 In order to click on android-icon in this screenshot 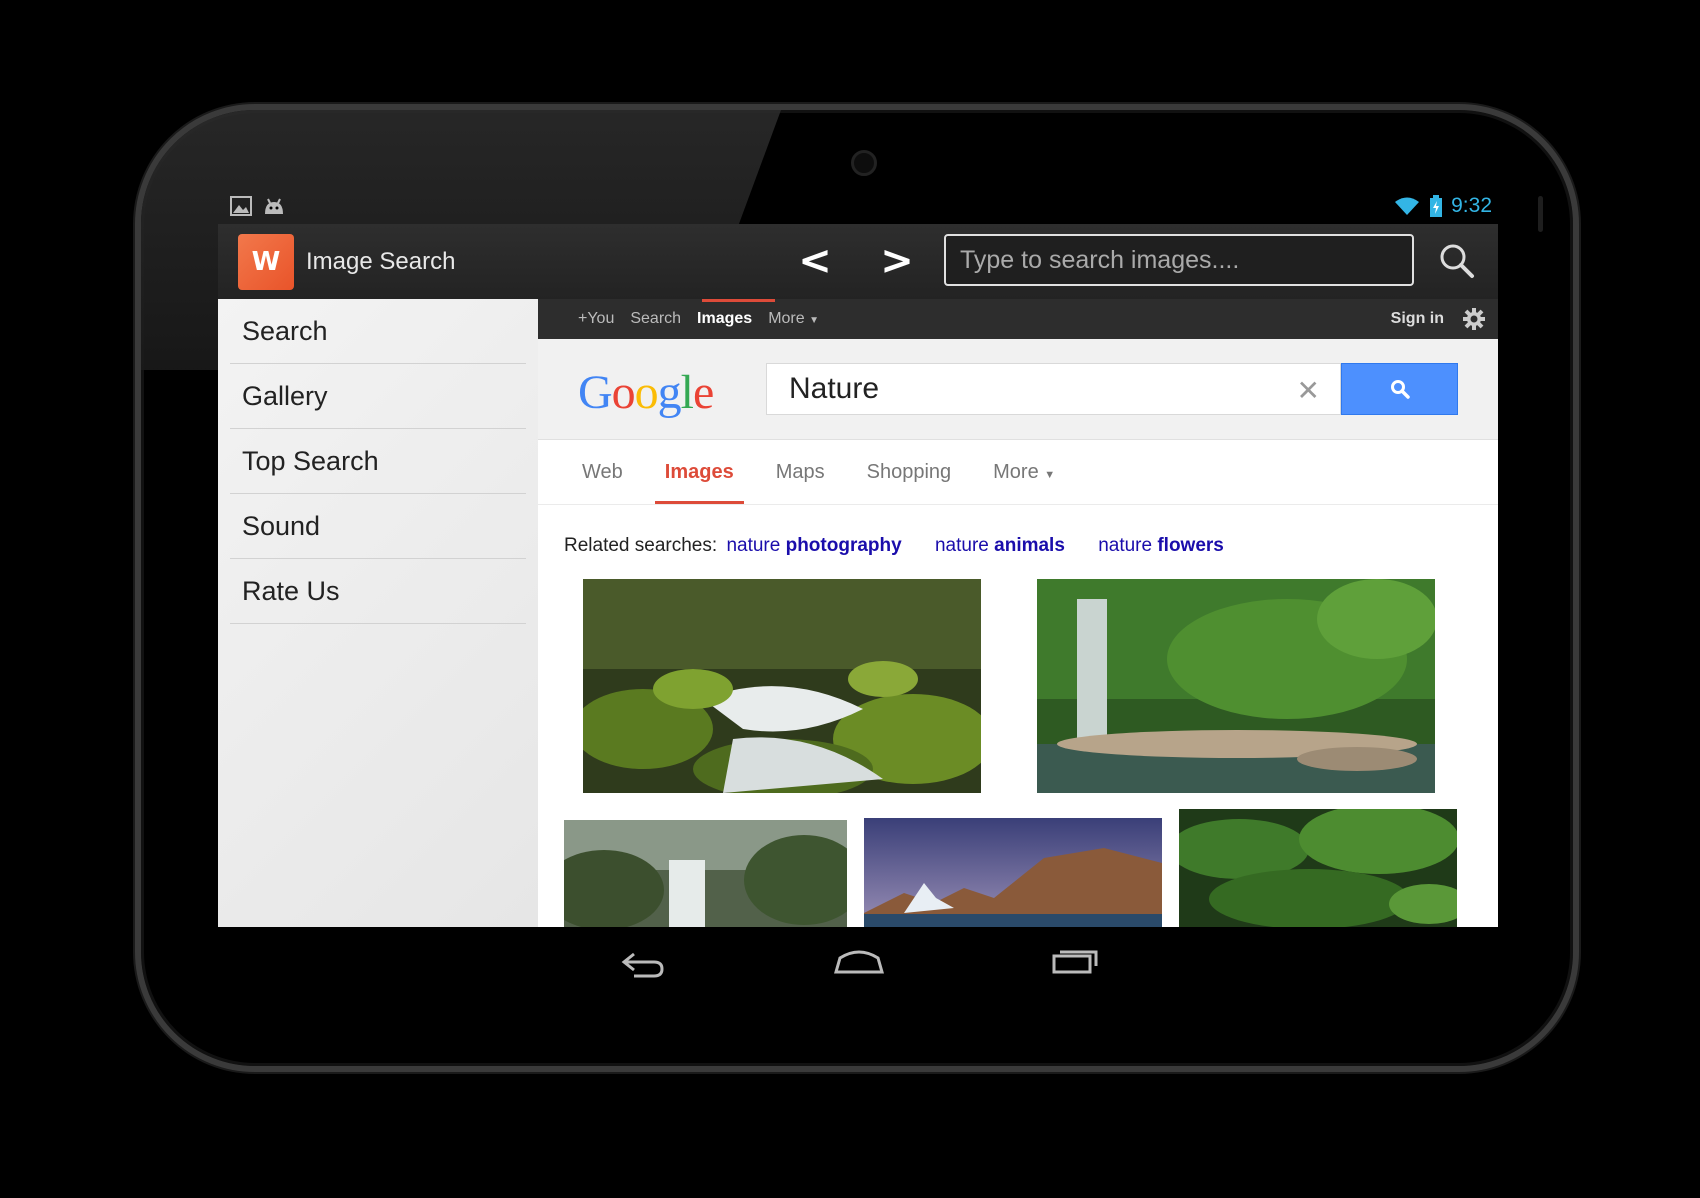, I will do `click(274, 206)`.